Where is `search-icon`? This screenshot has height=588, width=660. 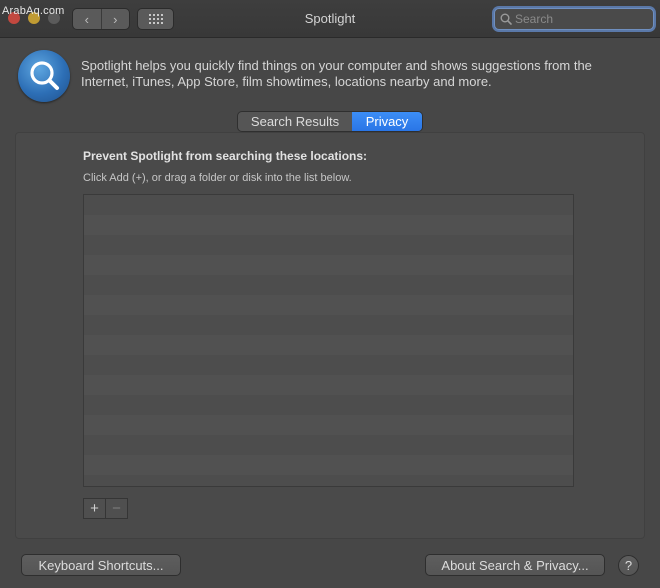 search-icon is located at coordinates (506, 19).